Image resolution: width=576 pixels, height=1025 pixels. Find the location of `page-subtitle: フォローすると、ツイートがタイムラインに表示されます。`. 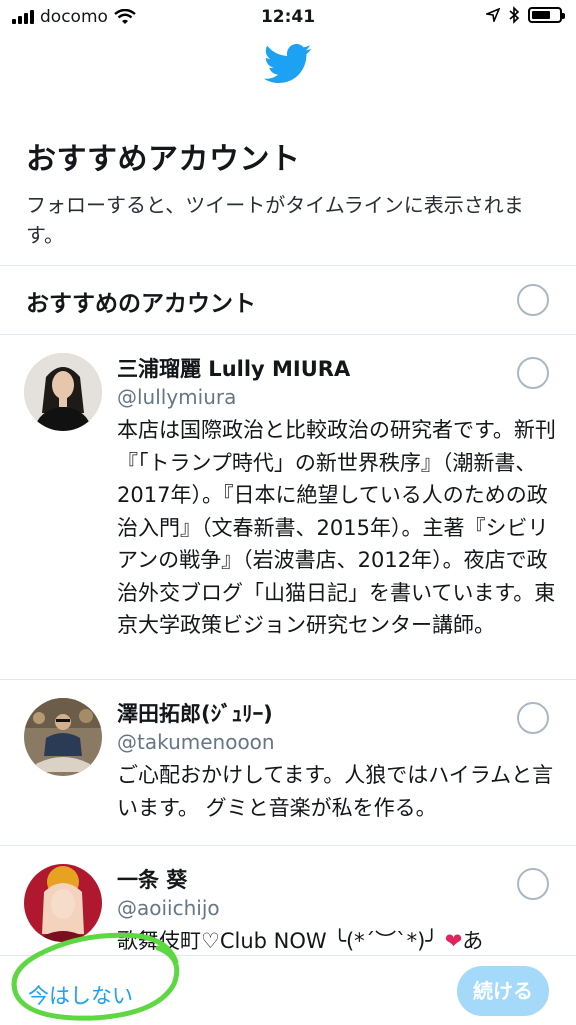

page-subtitle: フォローすると、ツイートがタイムラインに表示されます。 is located at coordinates (275, 220).